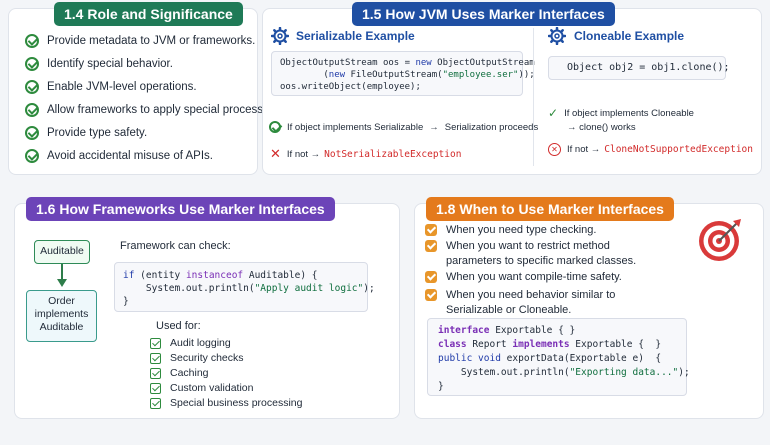  I want to click on list-item: Caching, so click(179, 373).